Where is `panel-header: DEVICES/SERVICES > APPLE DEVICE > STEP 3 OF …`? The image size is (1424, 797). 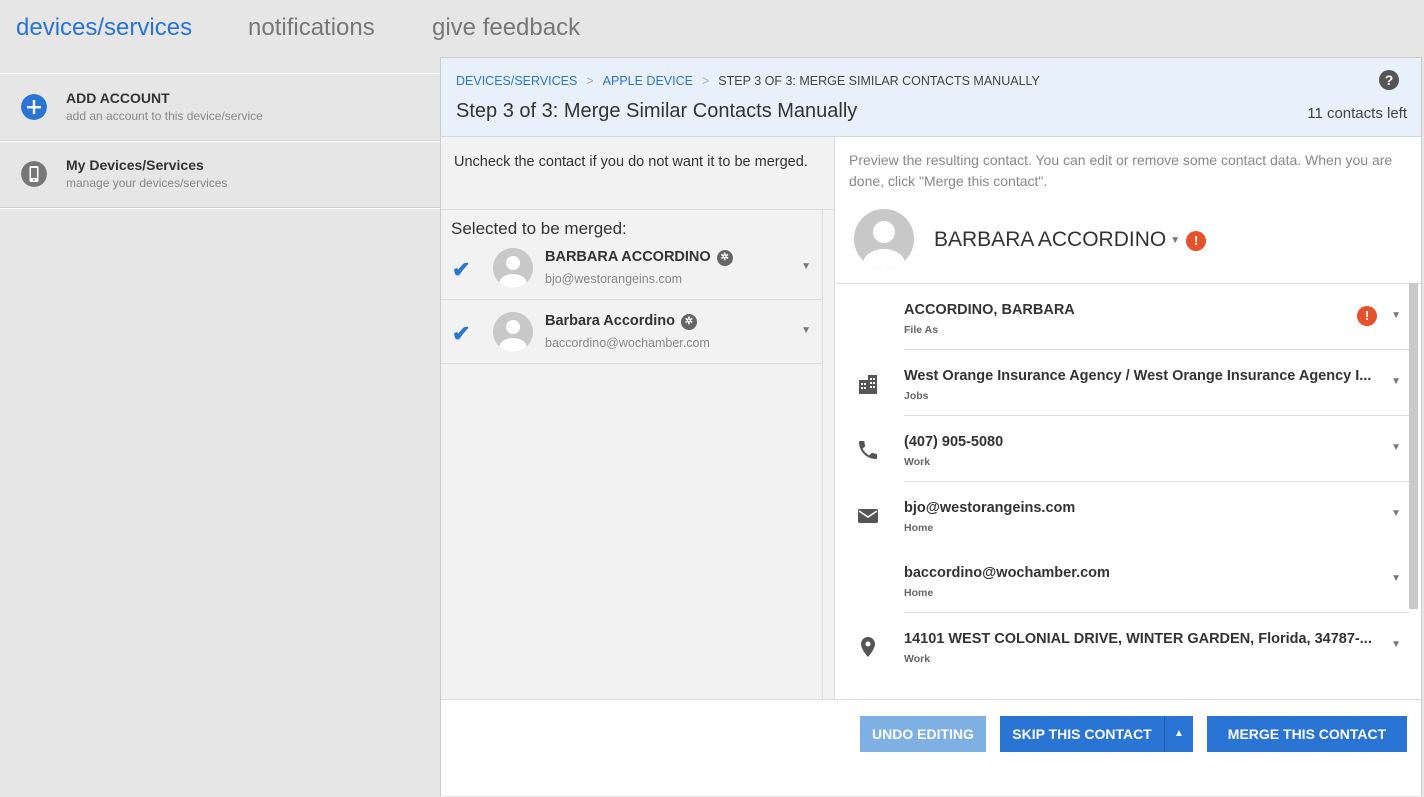
panel-header: DEVICES/SERVICES > APPLE DEVICE > STEP 3 OF … is located at coordinates (931, 97).